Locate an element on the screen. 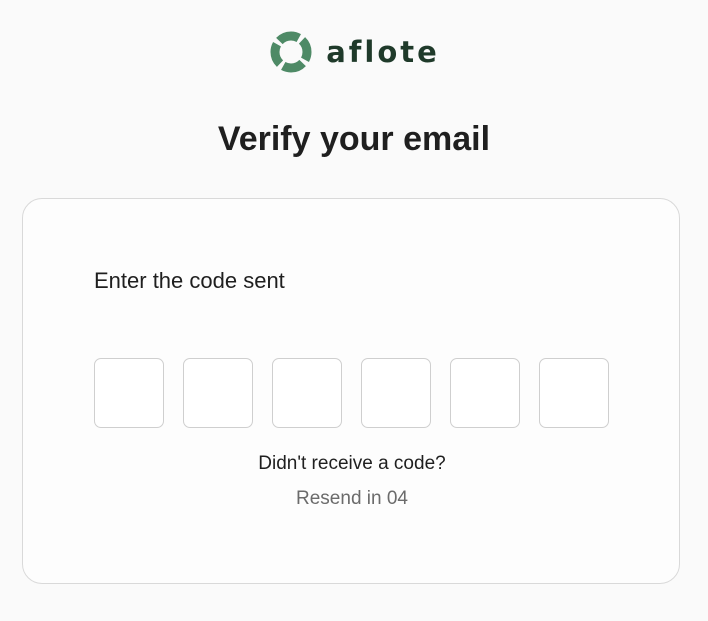 The height and width of the screenshot is (621, 708). resend-countdown: Resend in 04 is located at coordinates (352, 498).